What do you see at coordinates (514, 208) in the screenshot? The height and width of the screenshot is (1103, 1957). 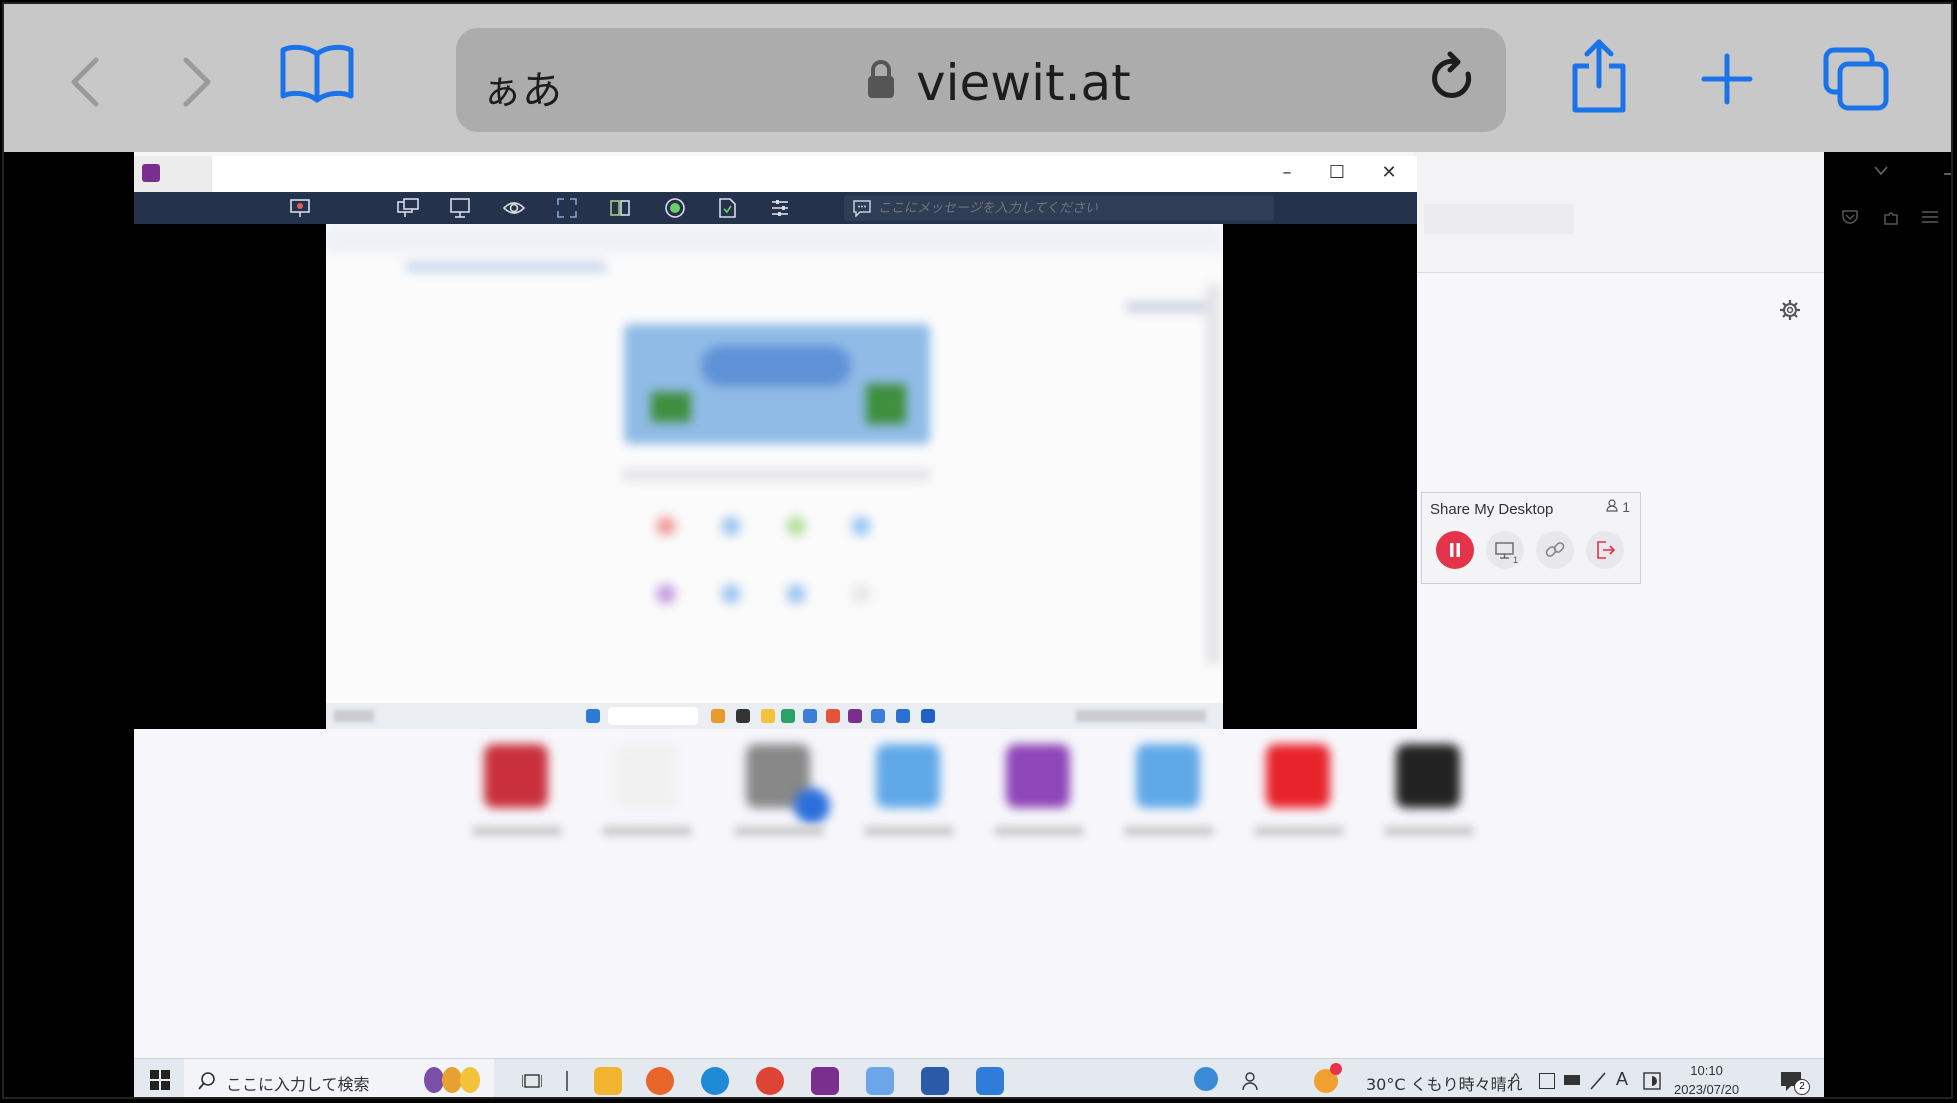 I see `view-only-icon` at bounding box center [514, 208].